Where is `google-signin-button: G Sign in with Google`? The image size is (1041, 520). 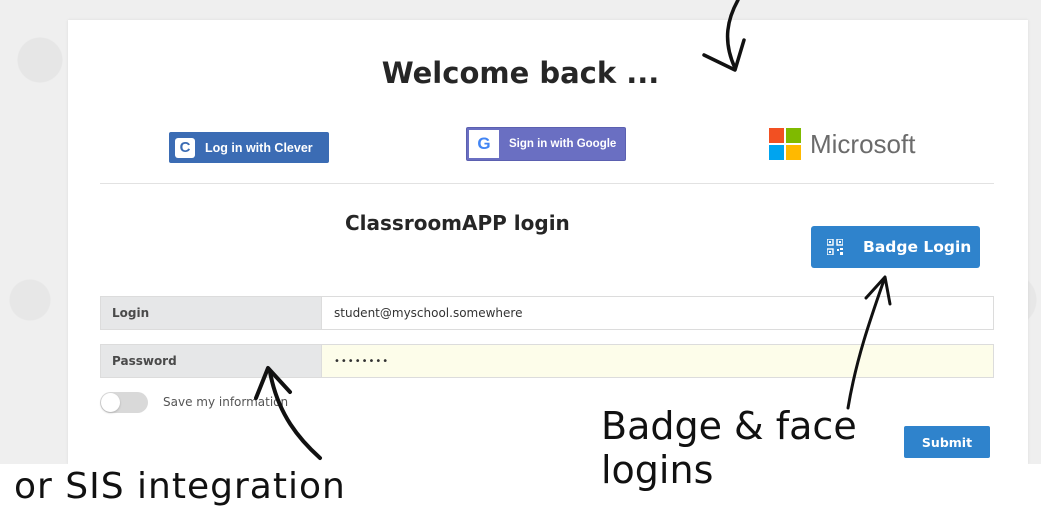 google-signin-button: G Sign in with Google is located at coordinates (546, 144).